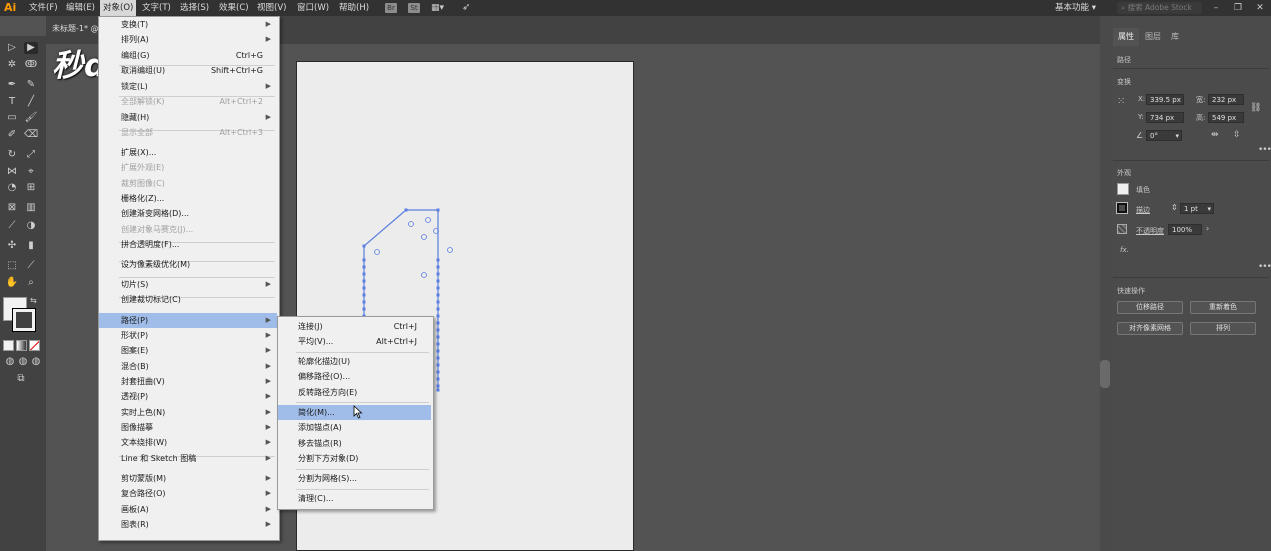 The image size is (1271, 551). Describe the element at coordinates (1150, 231) in the screenshot. I see `opacity-label: 不透明度` at that location.